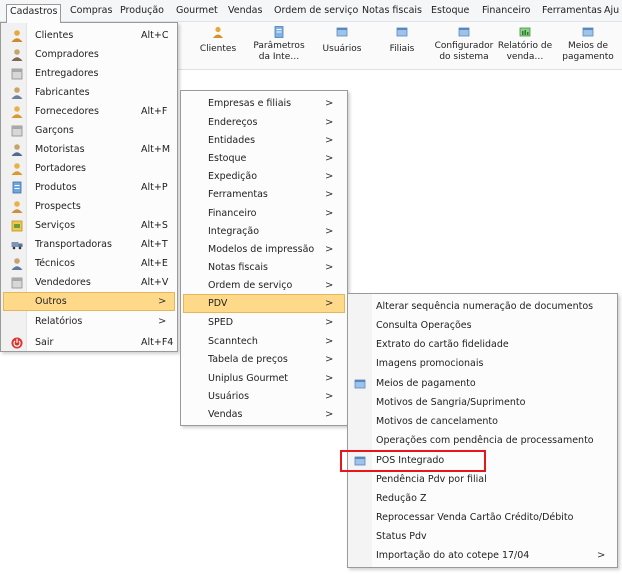  What do you see at coordinates (17, 246) in the screenshot?
I see `truck-icon` at bounding box center [17, 246].